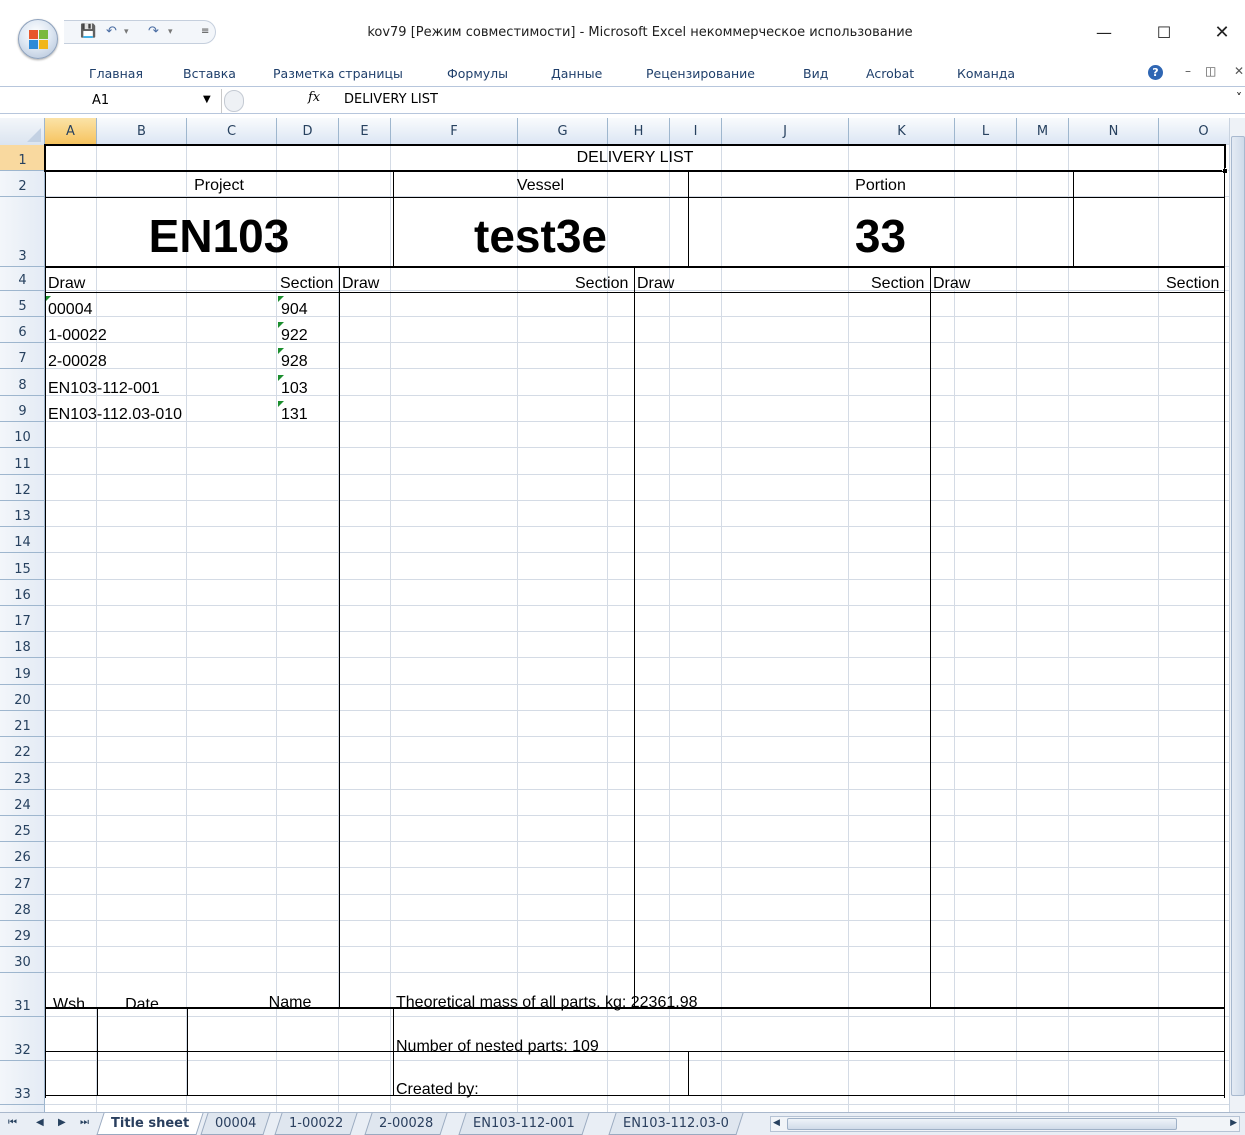  What do you see at coordinates (111, 31) in the screenshot?
I see `undo-icon: ↶` at bounding box center [111, 31].